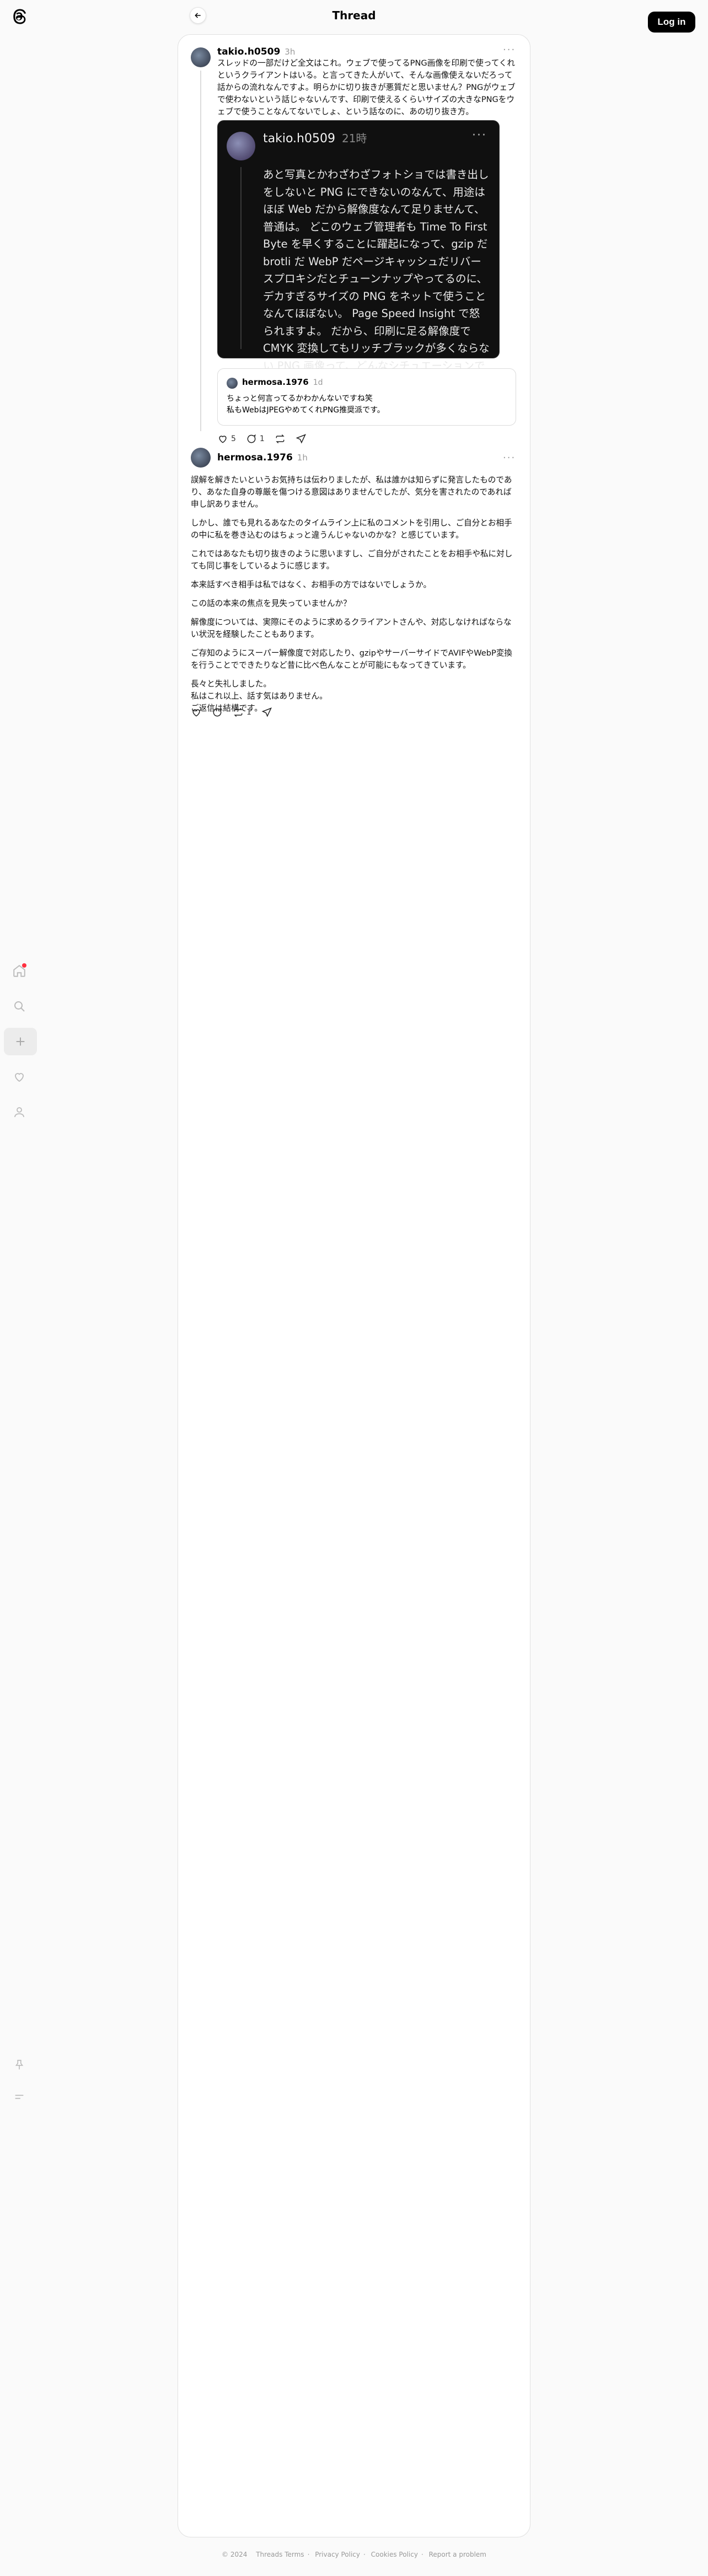 The image size is (708, 2576). I want to click on copyright: © 2024, so click(235, 2554).